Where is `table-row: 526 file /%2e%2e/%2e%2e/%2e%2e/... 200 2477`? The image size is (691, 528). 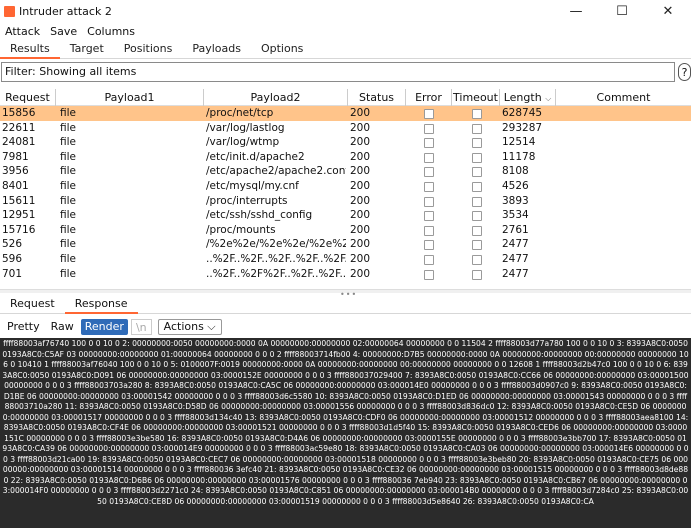
table-row: 526 file /%2e%2e/%2e%2e/%2e%2e/... 200 2477 is located at coordinates (345, 244).